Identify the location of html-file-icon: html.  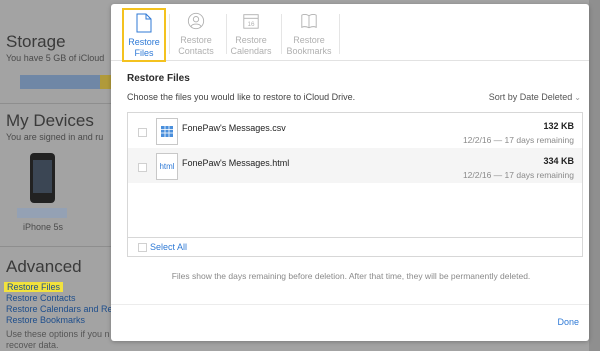
(167, 166).